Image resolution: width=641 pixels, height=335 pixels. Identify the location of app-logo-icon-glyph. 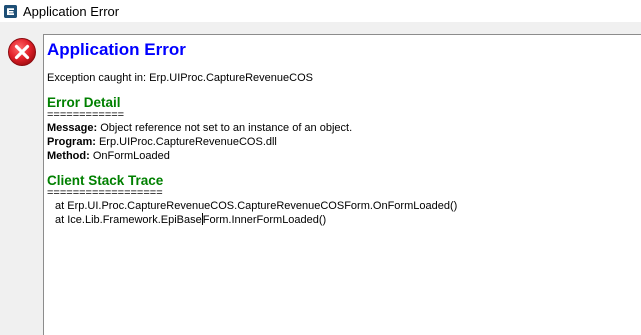
(10, 11).